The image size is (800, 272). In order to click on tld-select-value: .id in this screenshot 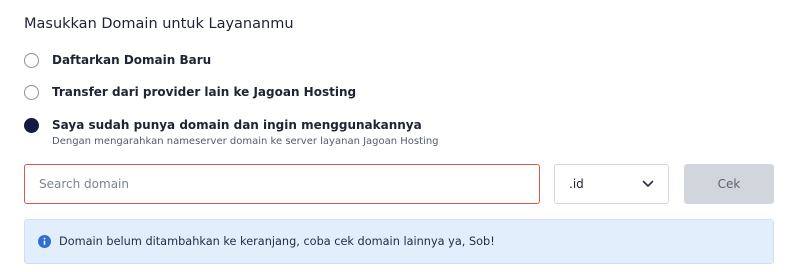, I will do `click(576, 184)`.